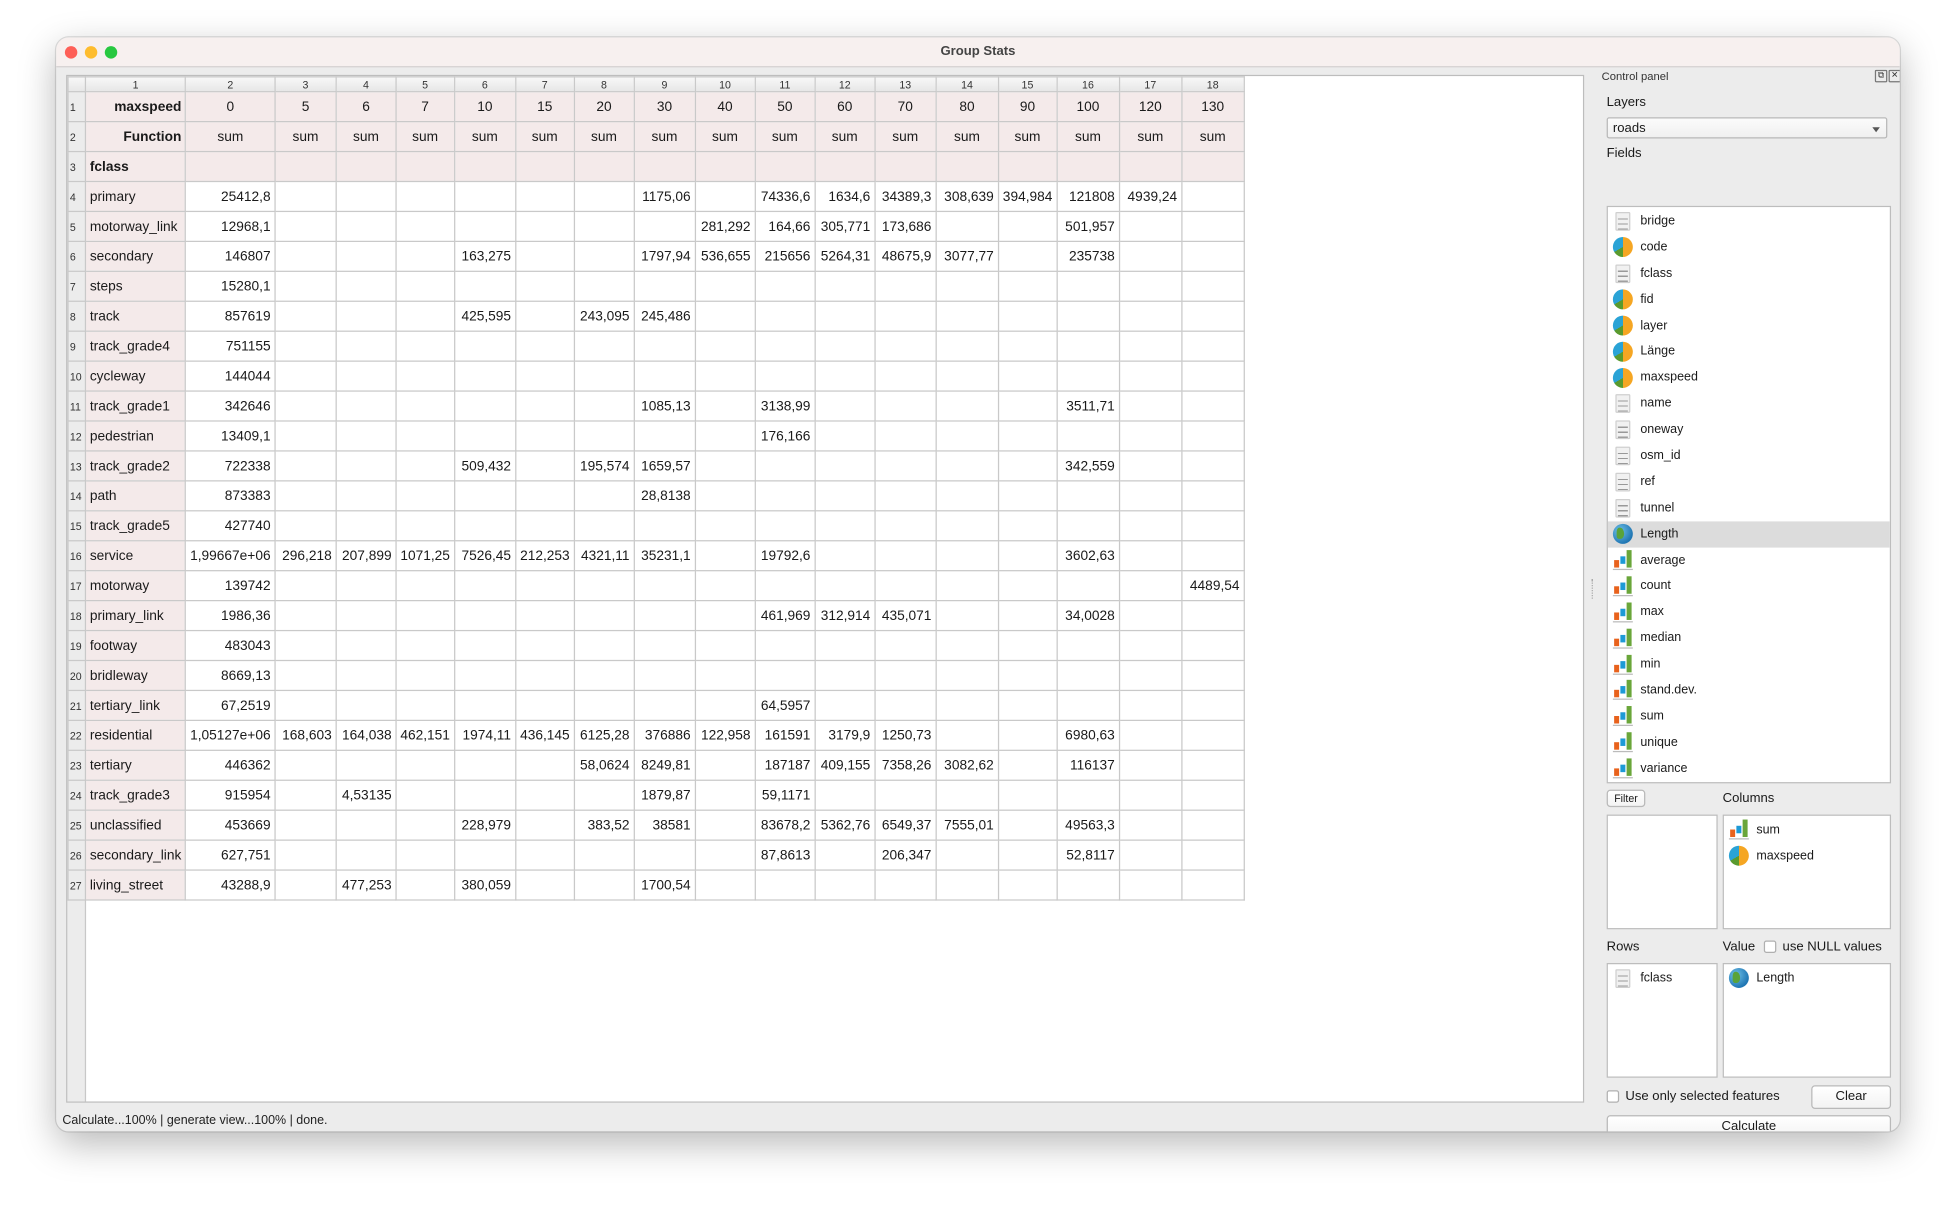 This screenshot has height=1206, width=1956. What do you see at coordinates (230, 84) in the screenshot?
I see `column-number-header: 2` at bounding box center [230, 84].